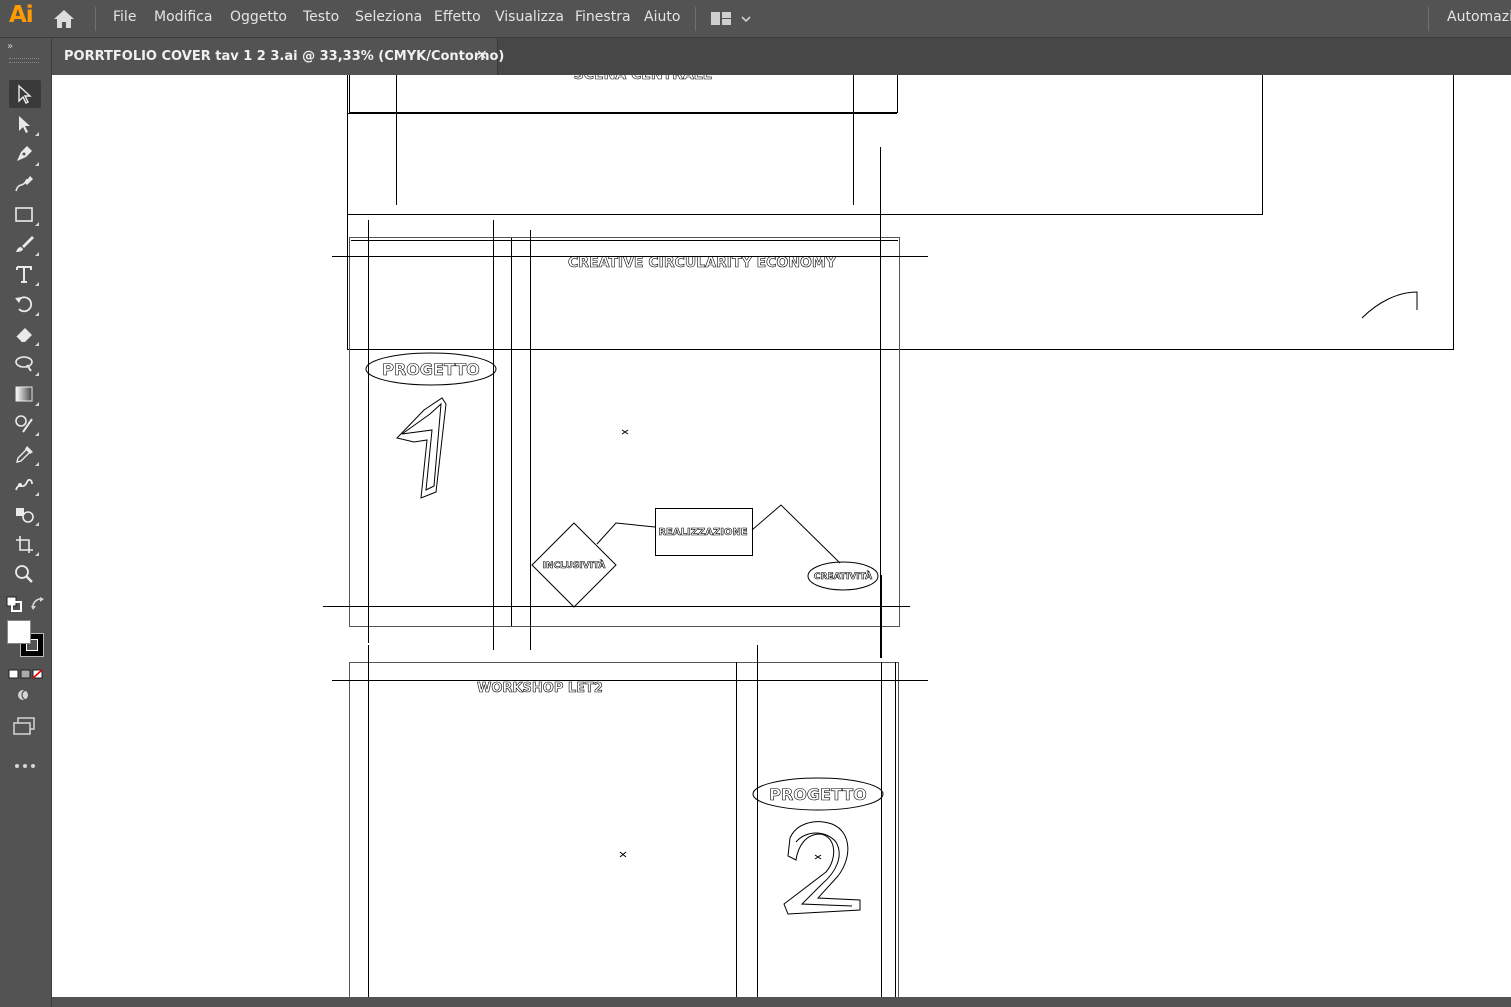  What do you see at coordinates (258, 17) in the screenshot?
I see `menu-oggetto: Oggetto` at bounding box center [258, 17].